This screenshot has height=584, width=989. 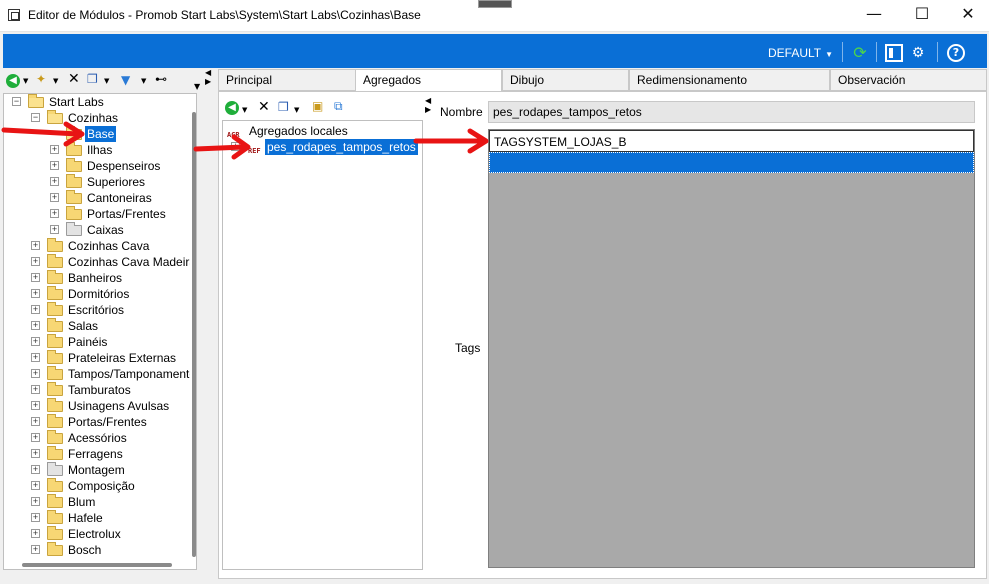 I want to click on maximize-button: ☐, so click(x=922, y=15).